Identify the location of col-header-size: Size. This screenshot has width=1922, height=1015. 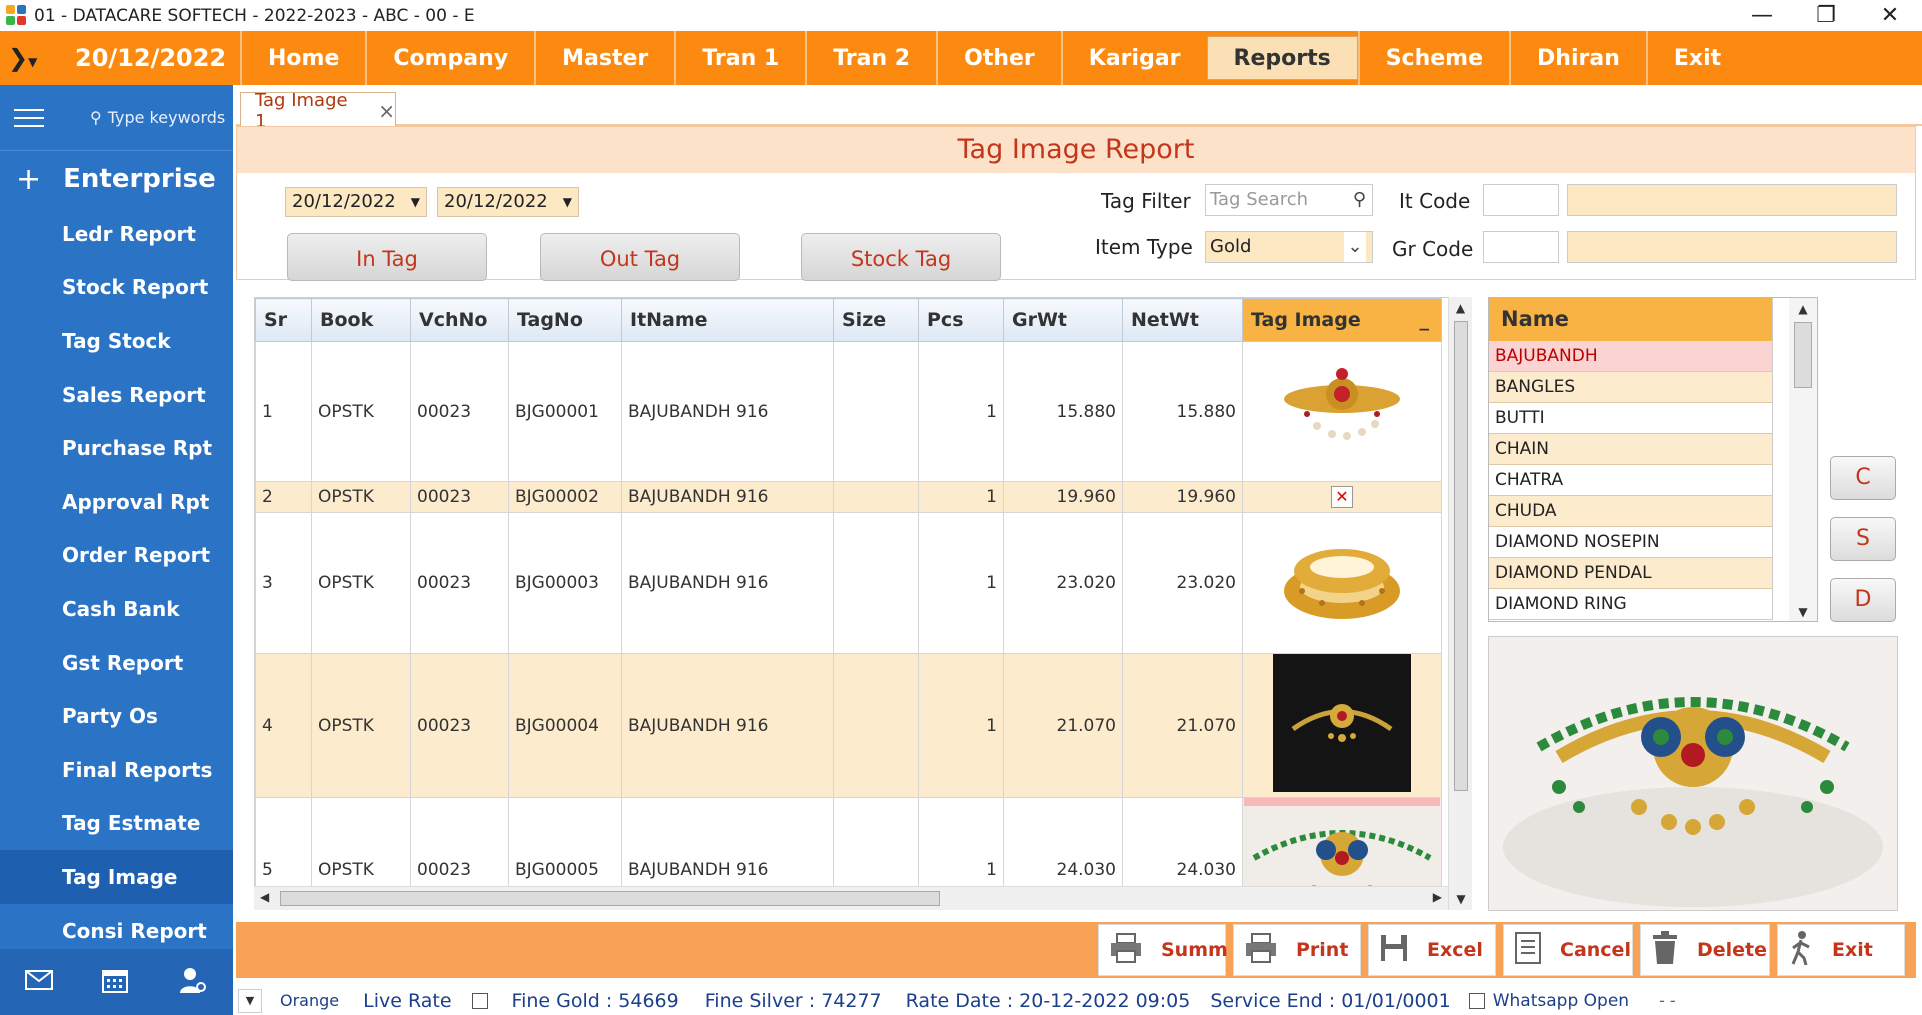
(876, 320).